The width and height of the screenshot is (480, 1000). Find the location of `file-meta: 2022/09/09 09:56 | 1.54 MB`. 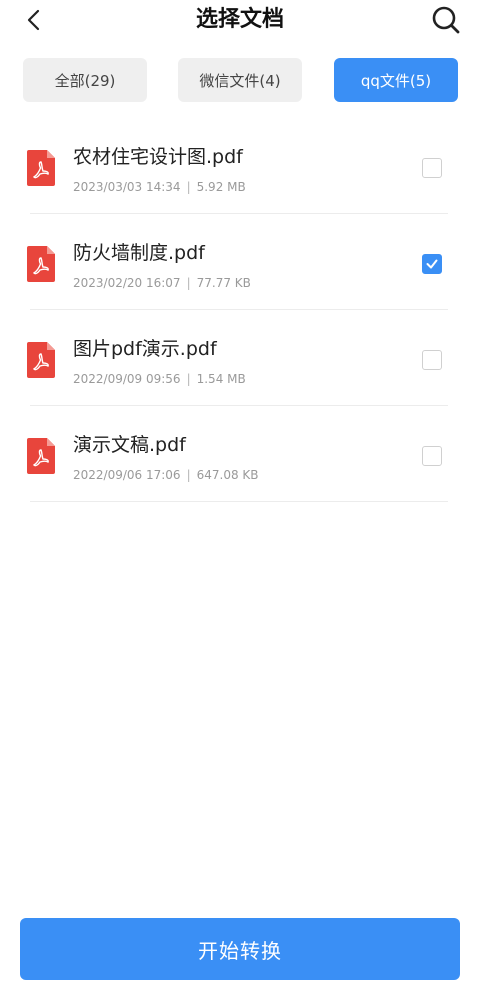

file-meta: 2022/09/09 09:56 | 1.54 MB is located at coordinates (159, 379).